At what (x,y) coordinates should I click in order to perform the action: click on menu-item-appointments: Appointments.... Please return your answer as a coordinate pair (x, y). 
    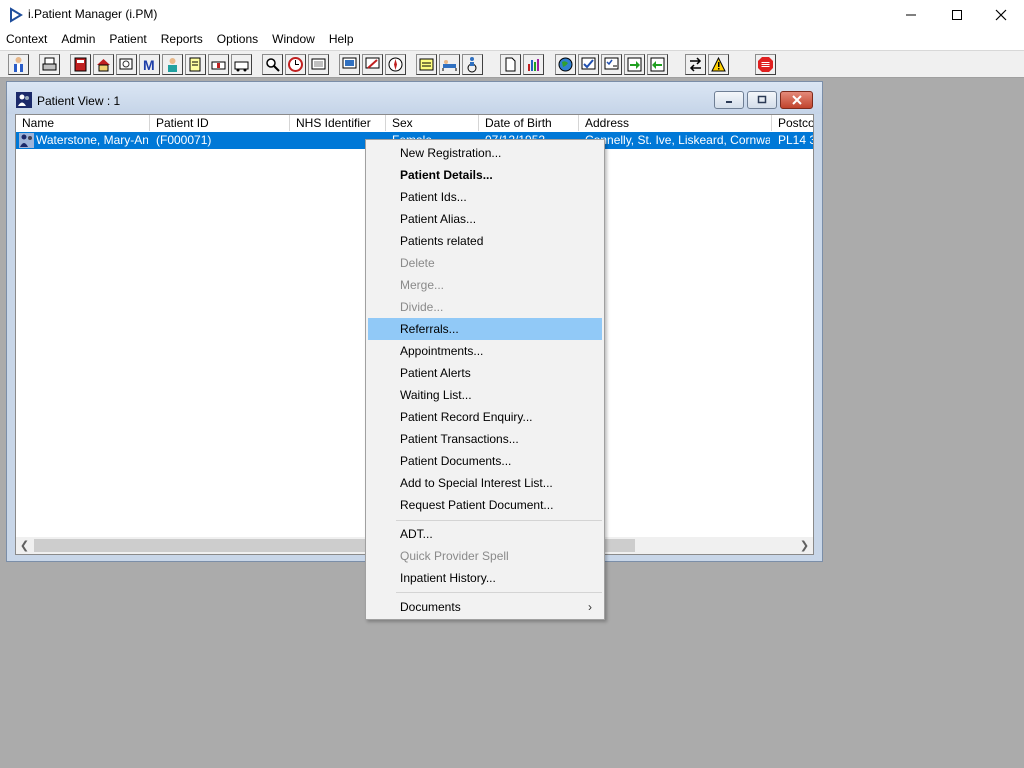
    Looking at the image, I should click on (485, 351).